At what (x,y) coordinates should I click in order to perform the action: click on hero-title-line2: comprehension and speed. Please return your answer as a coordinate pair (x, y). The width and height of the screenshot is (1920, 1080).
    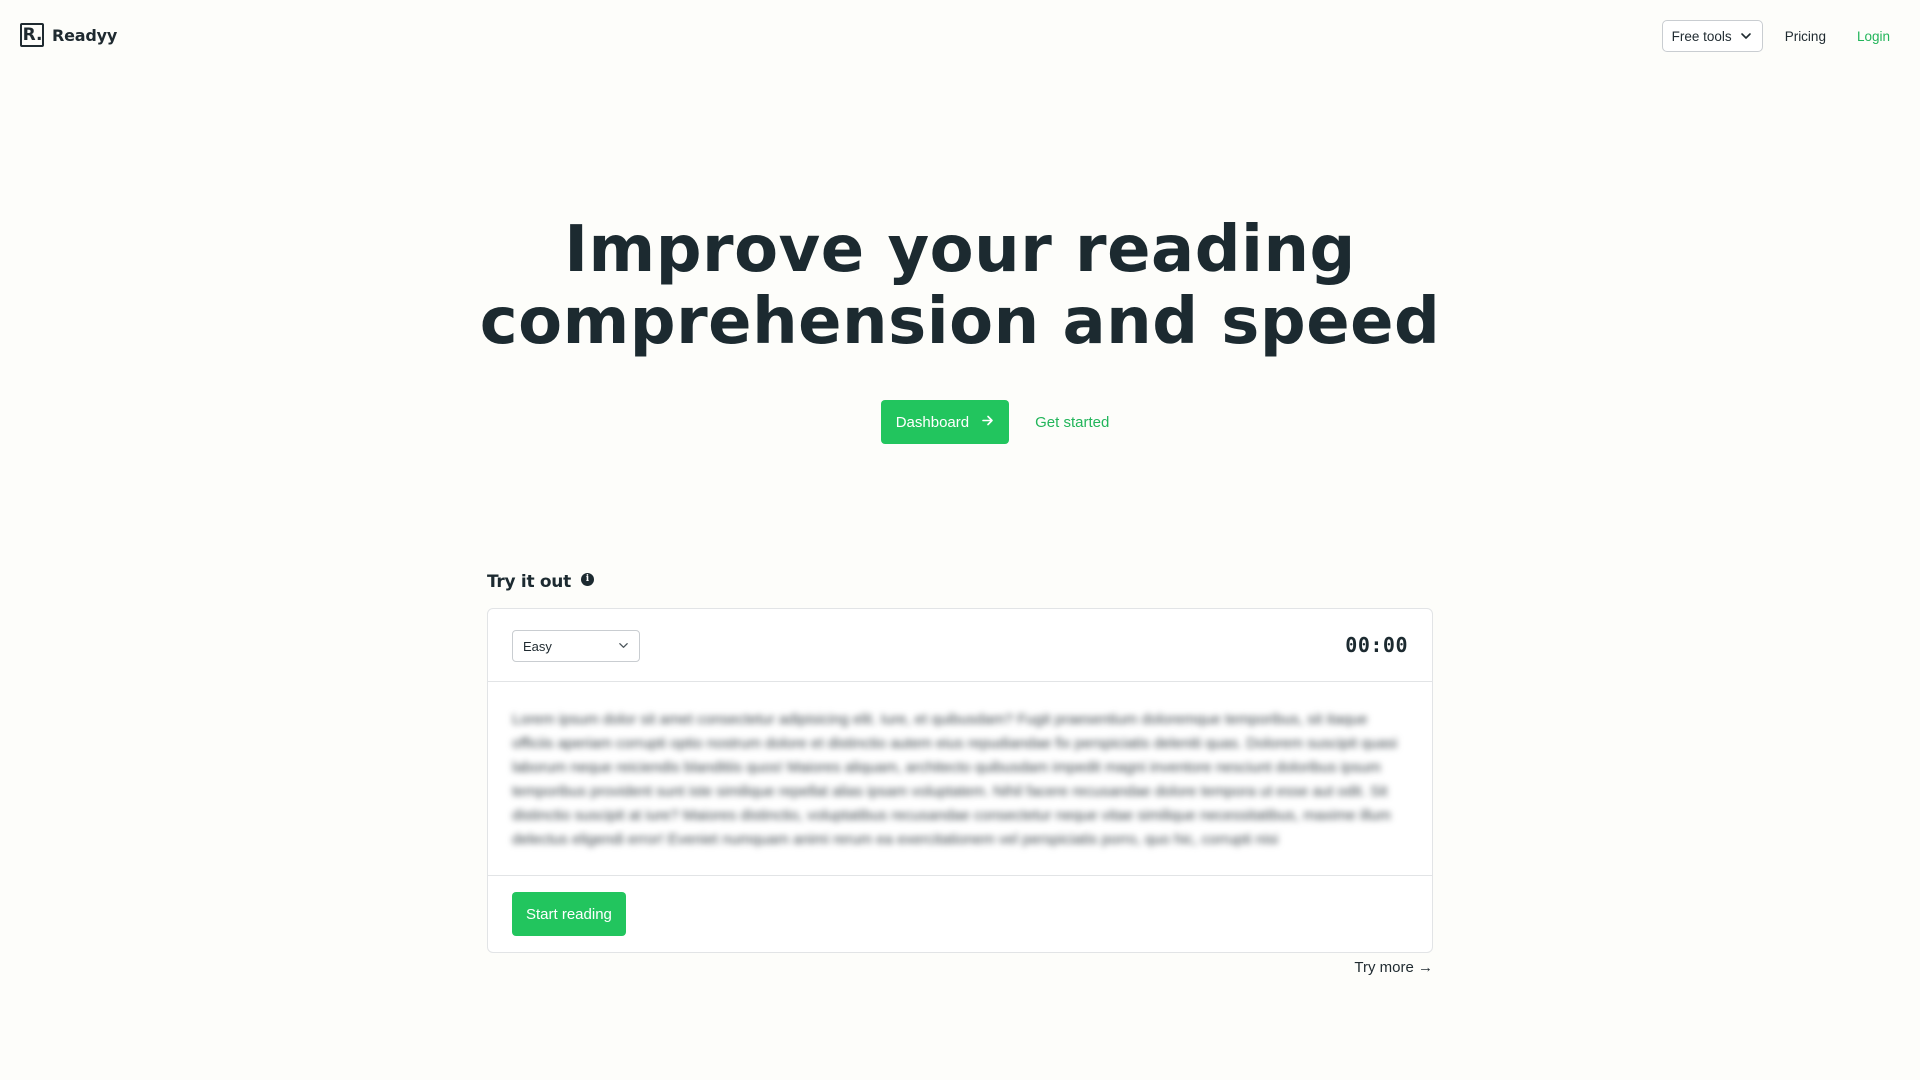
    Looking at the image, I should click on (960, 322).